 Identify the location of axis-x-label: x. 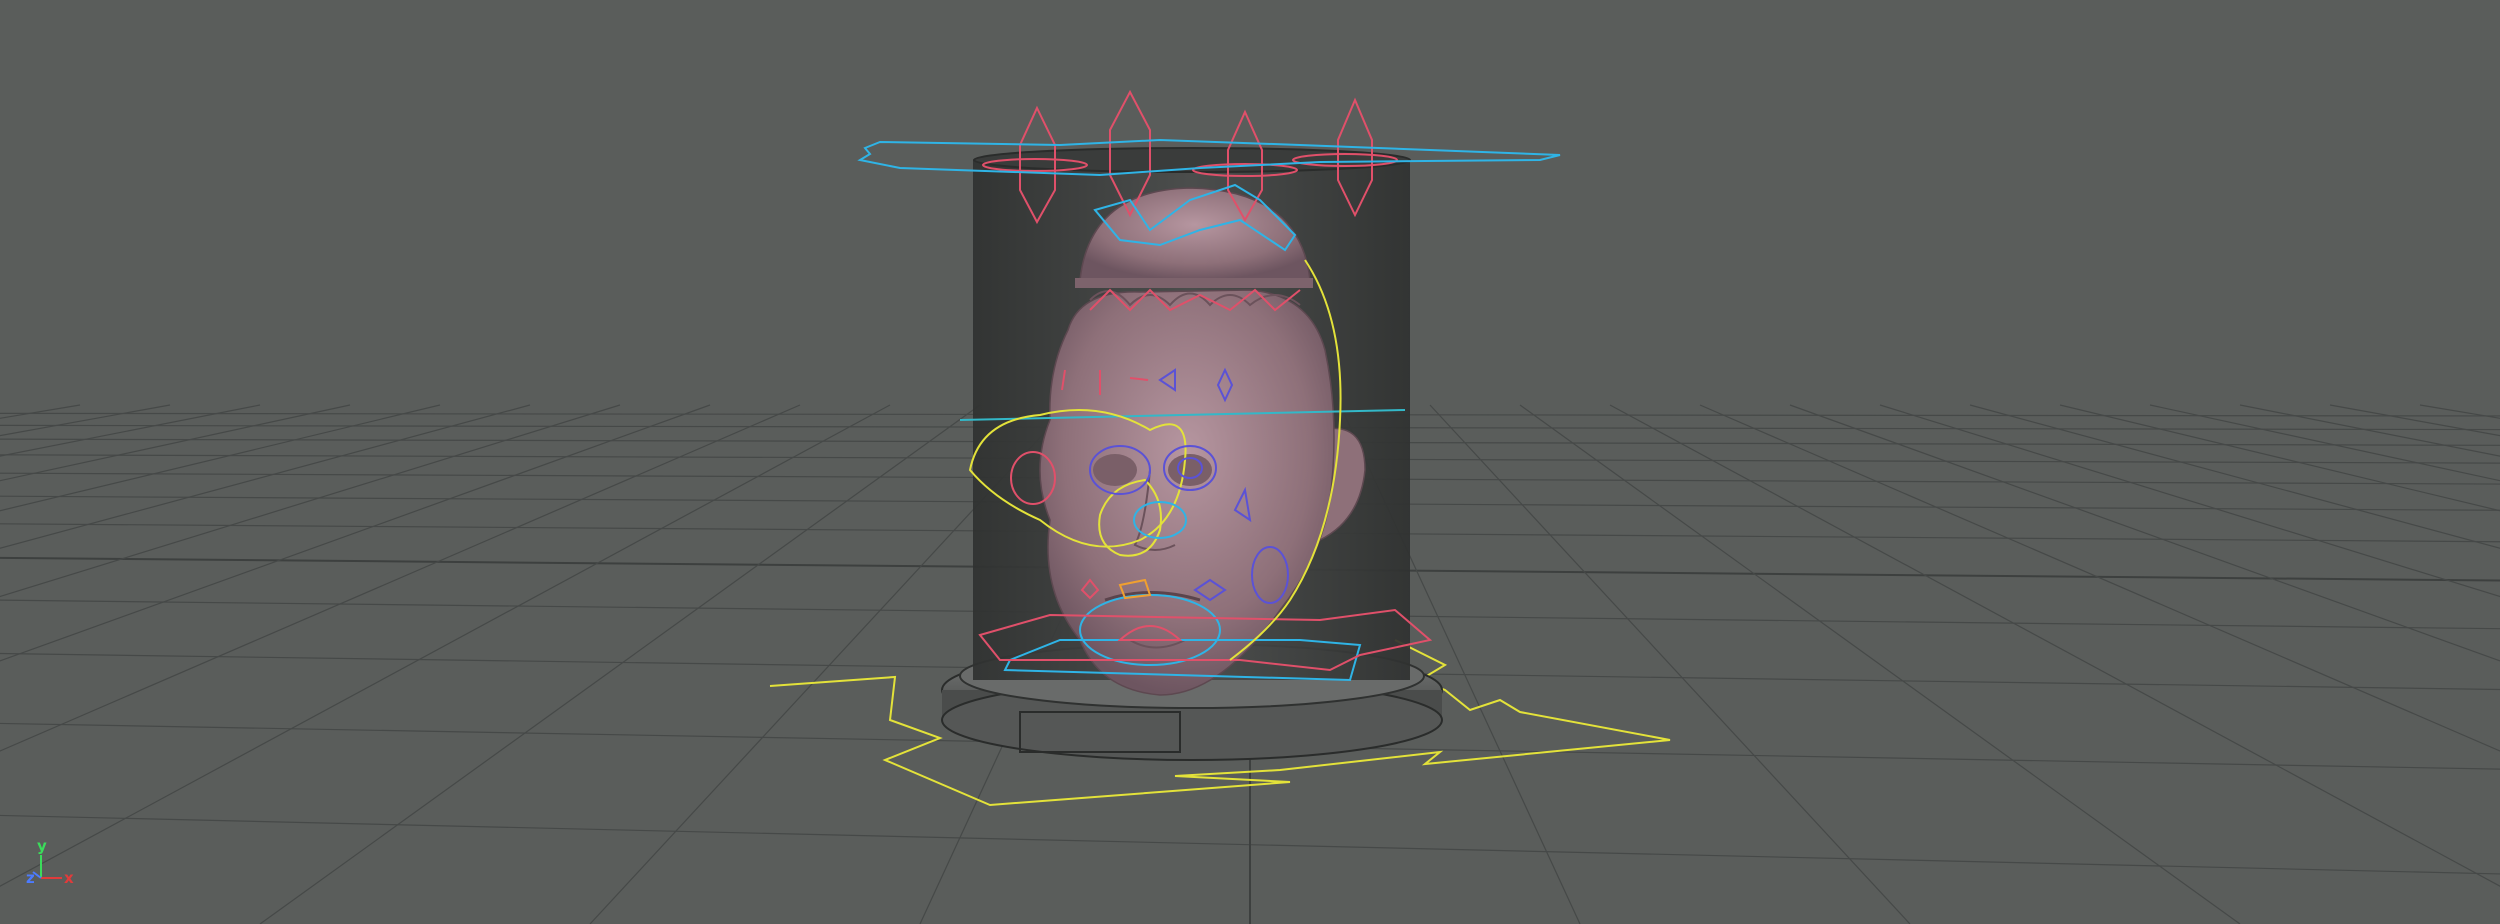
(69, 878).